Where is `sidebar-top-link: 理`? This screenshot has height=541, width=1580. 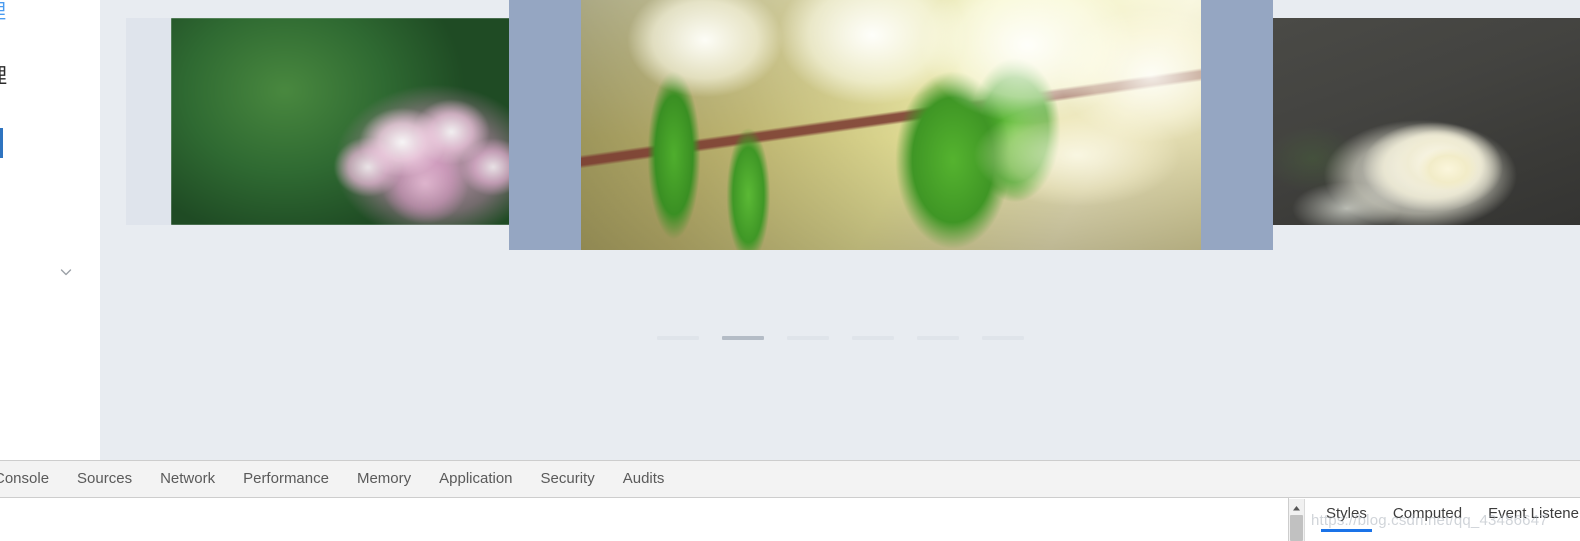 sidebar-top-link: 理 is located at coordinates (3, 12).